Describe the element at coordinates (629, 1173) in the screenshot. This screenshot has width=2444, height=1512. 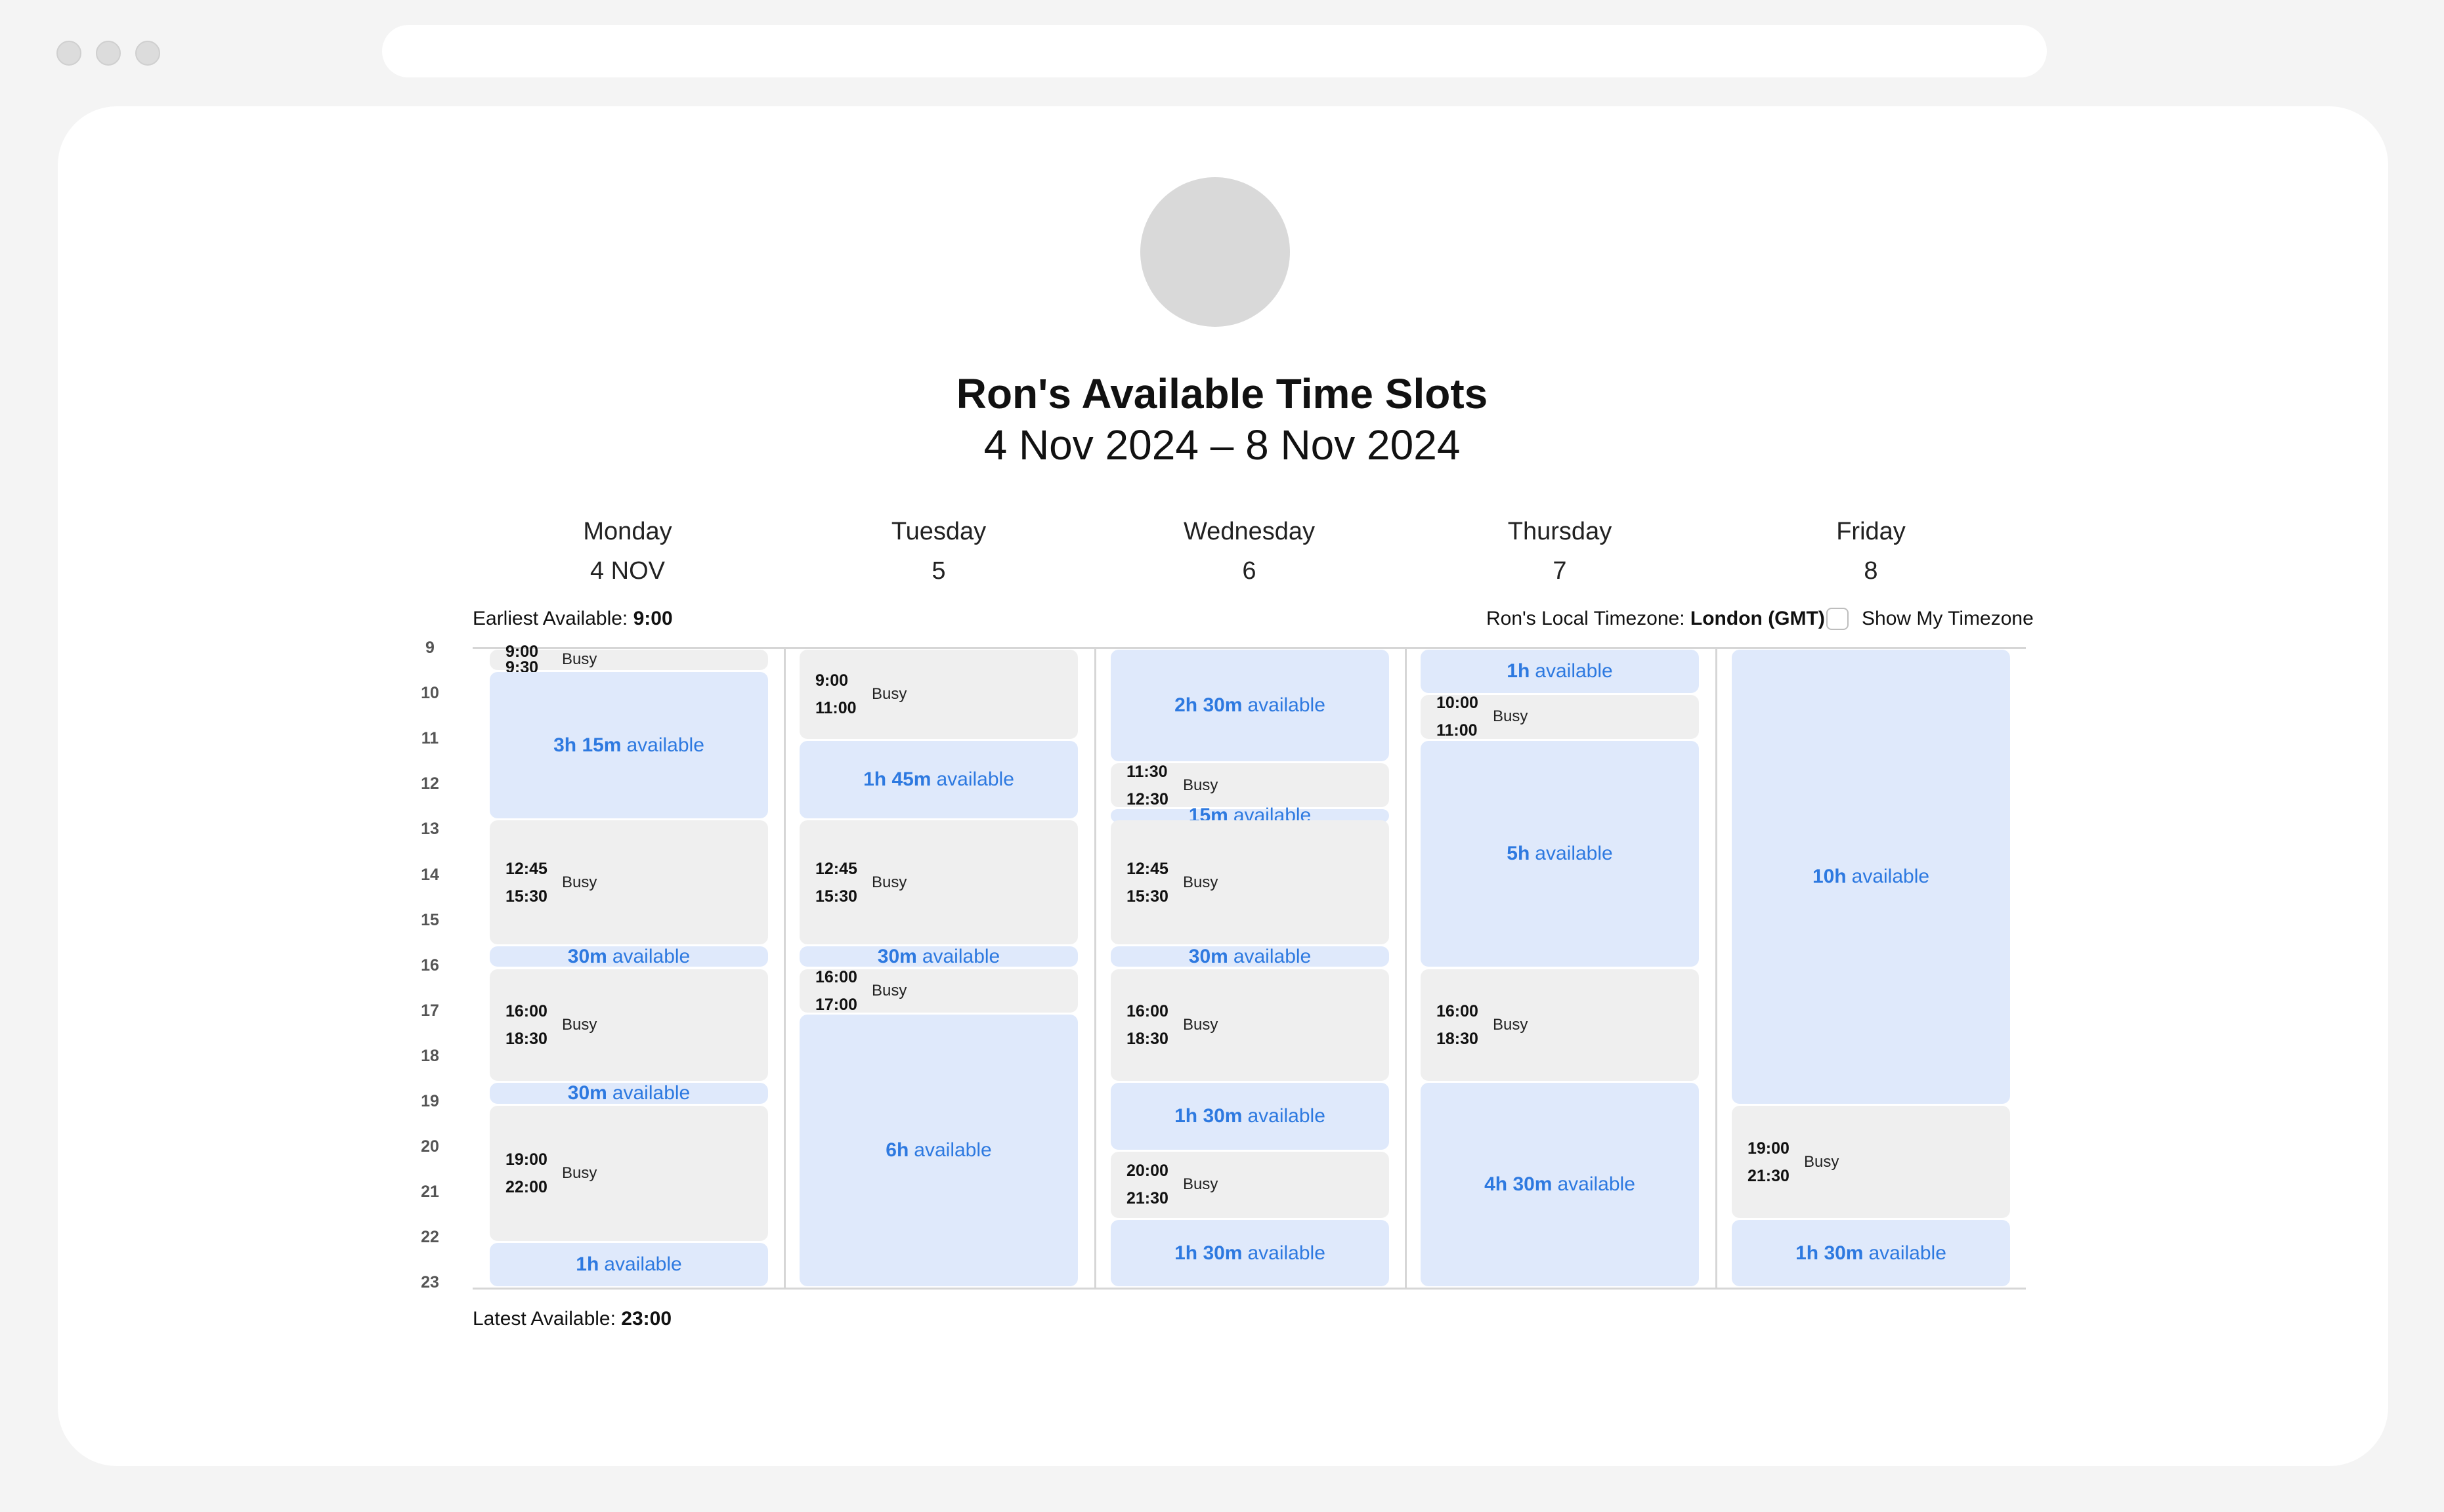
I see `busy-slot: 19:00 22:00 Busy` at that location.